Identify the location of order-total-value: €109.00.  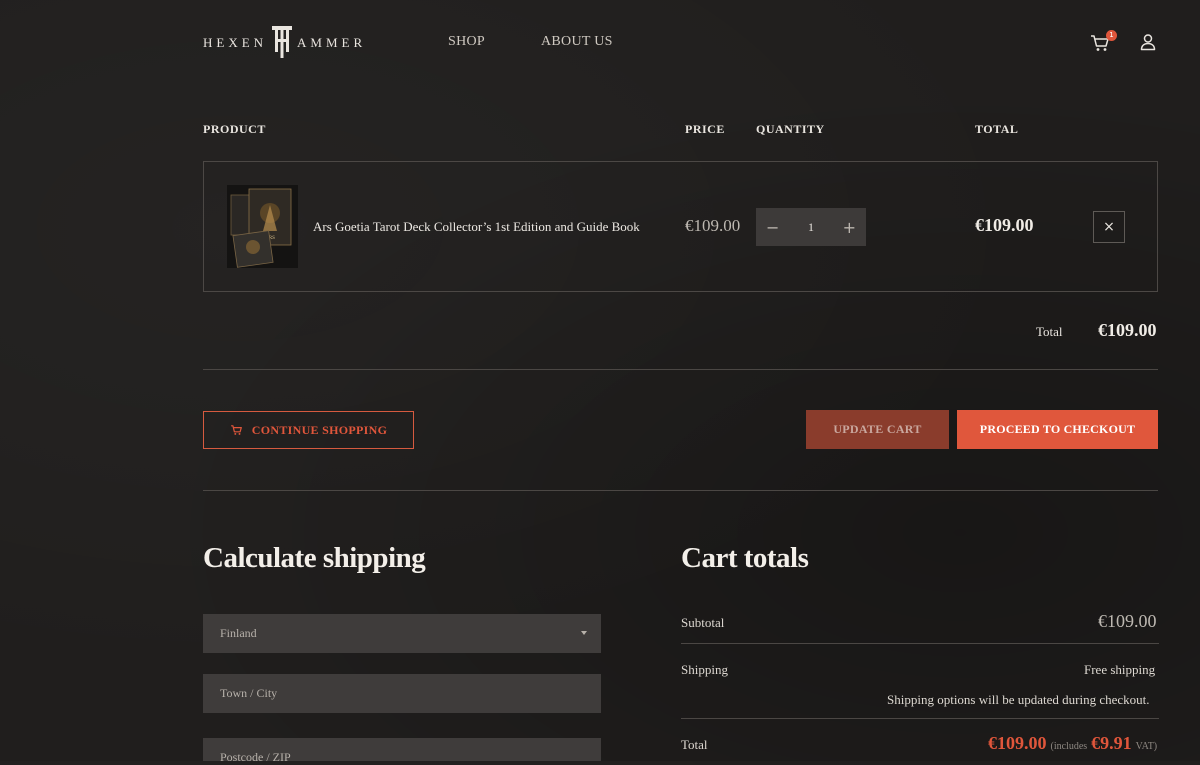
(1017, 743).